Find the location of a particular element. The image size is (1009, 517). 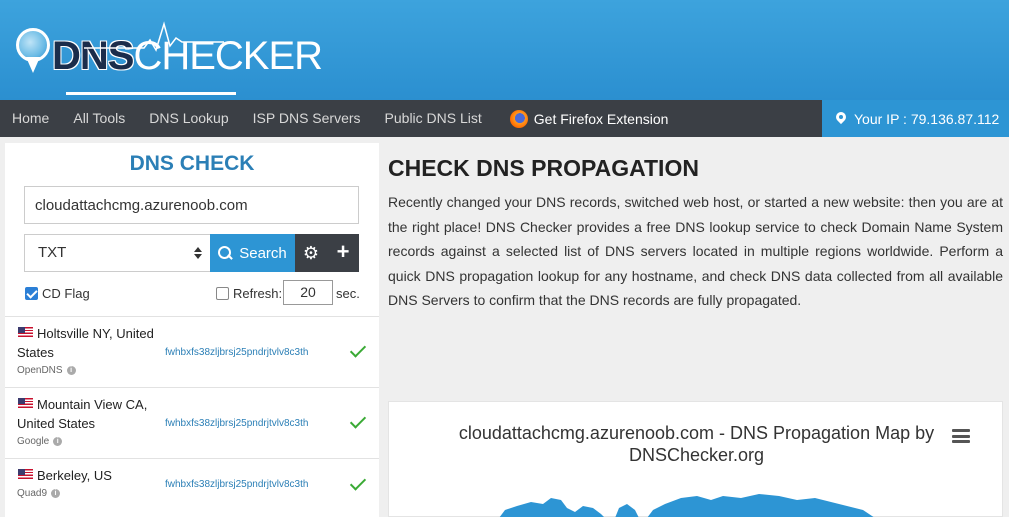

nav-isp-dns-servers: ISP DNS Servers is located at coordinates (307, 118).